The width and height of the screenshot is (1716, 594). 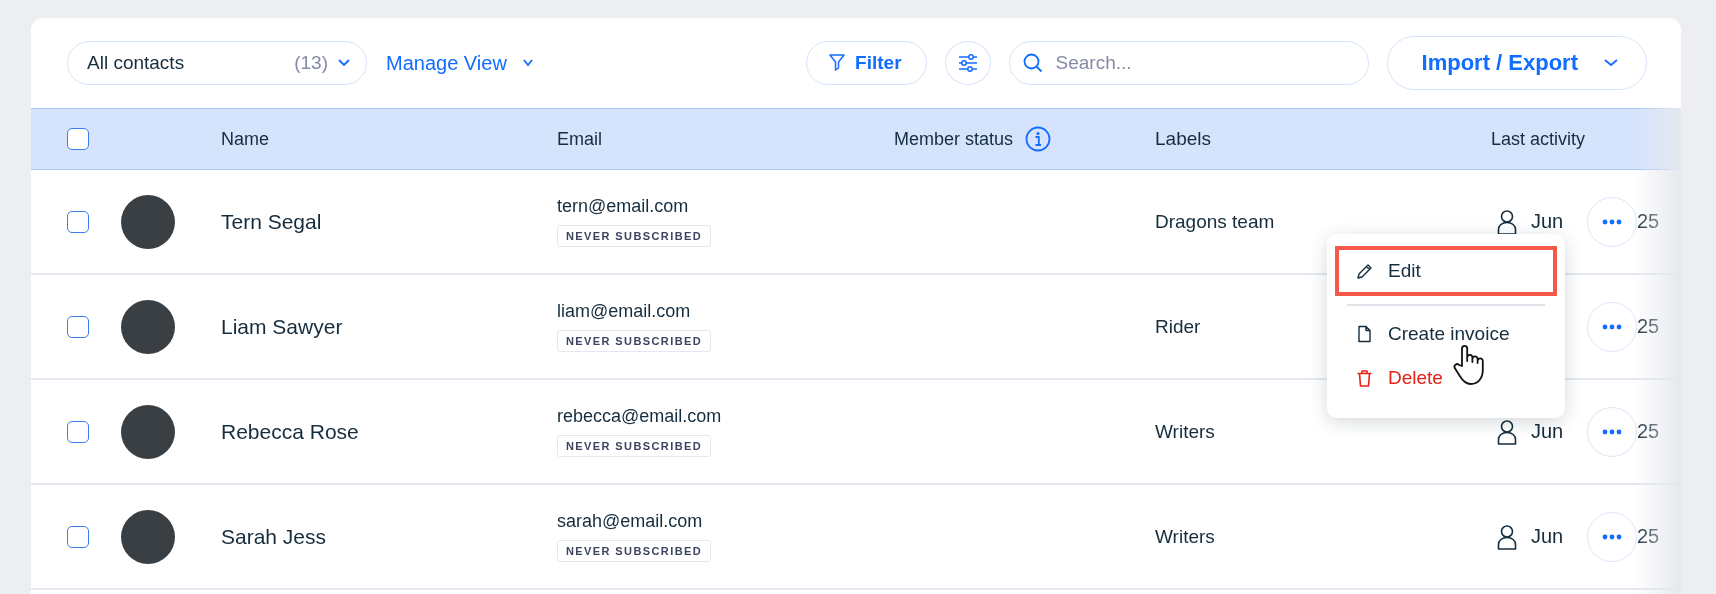 I want to click on email-text: tern@email.com, so click(x=623, y=206).